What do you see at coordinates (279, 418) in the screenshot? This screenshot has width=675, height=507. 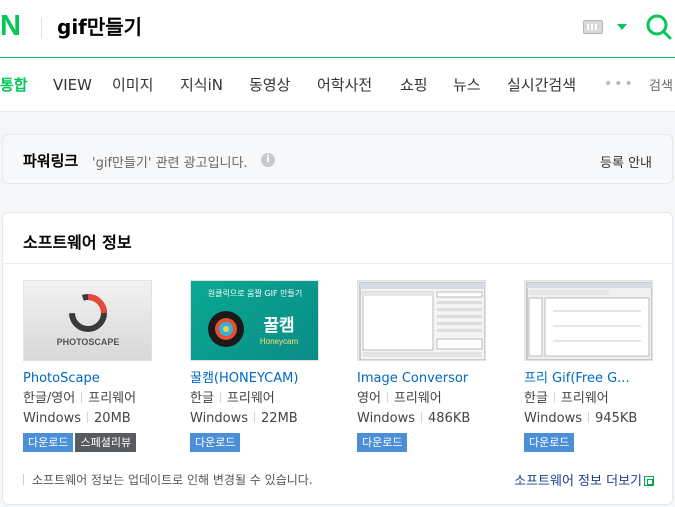 I see `software-size: 22MB` at bounding box center [279, 418].